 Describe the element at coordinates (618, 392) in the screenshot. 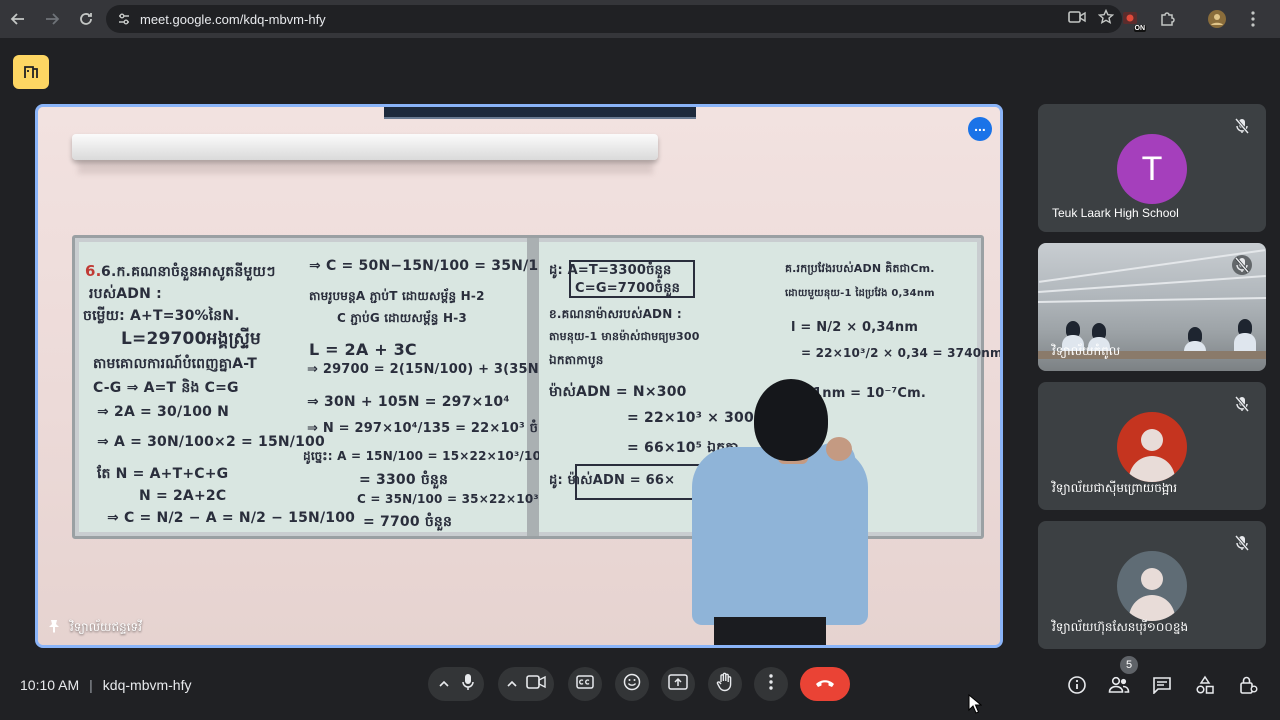

I see `board-text: ម៉ាស់ADN = N×300` at that location.